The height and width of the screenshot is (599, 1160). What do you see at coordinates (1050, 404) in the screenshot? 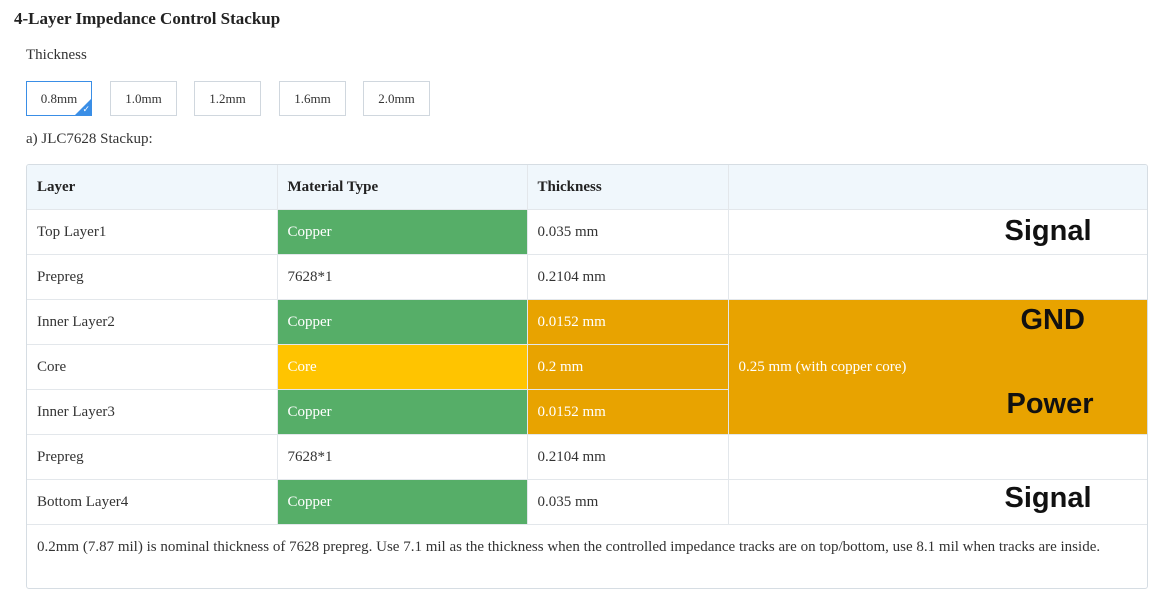
I see `role-label-power: Power` at bounding box center [1050, 404].